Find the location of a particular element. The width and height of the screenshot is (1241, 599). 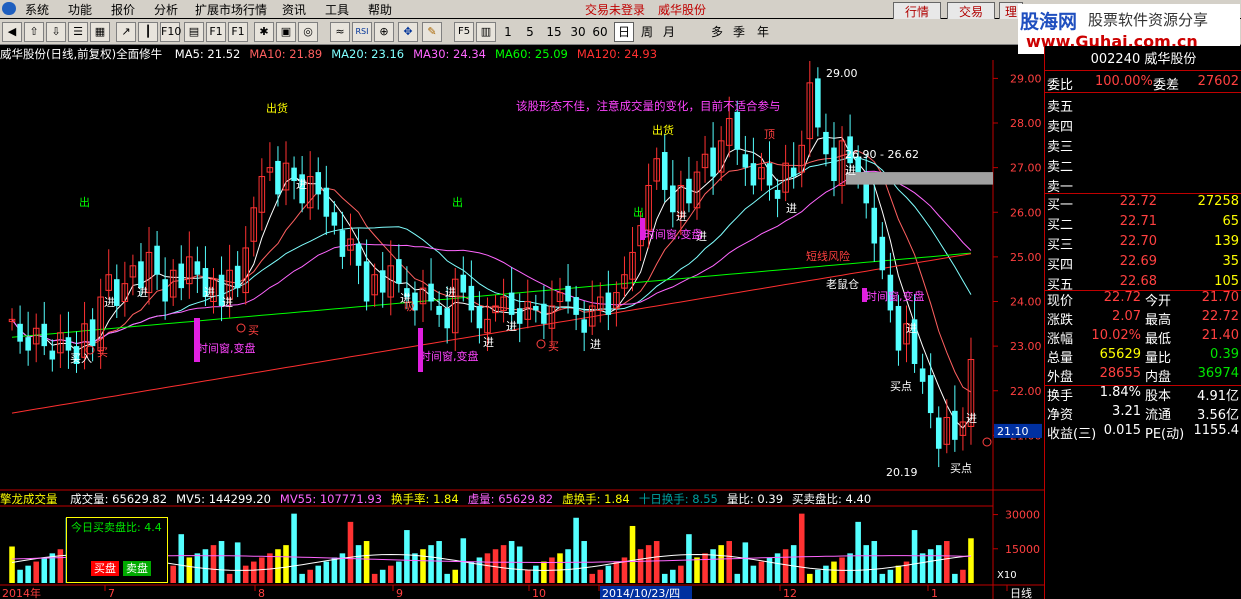

menu-quote: 报价 is located at coordinates (123, 9).